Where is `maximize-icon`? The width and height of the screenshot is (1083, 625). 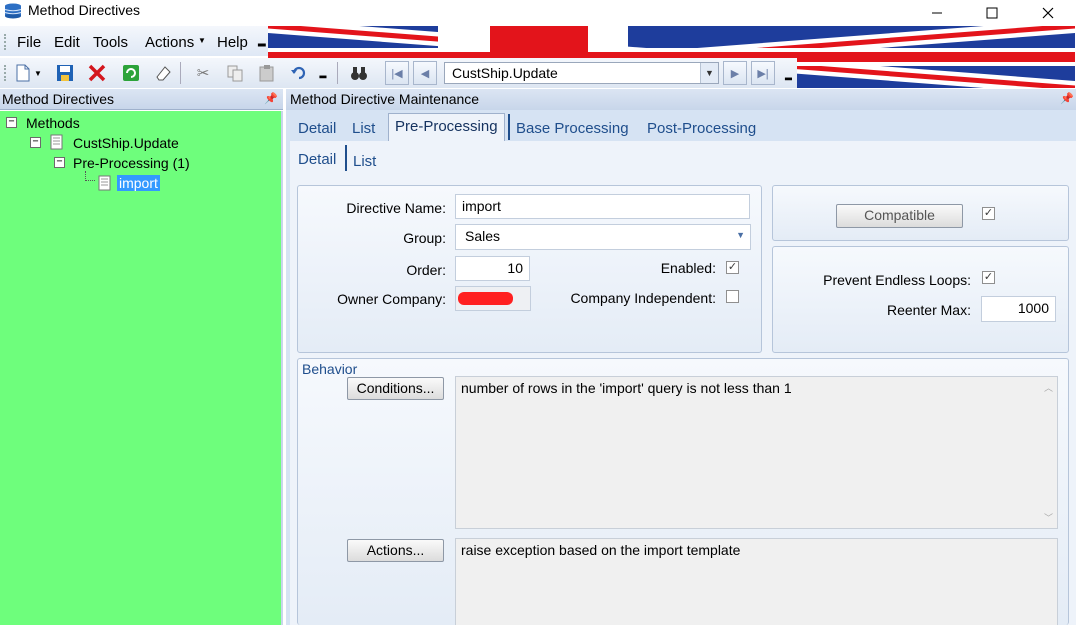
maximize-icon is located at coordinates (992, 12).